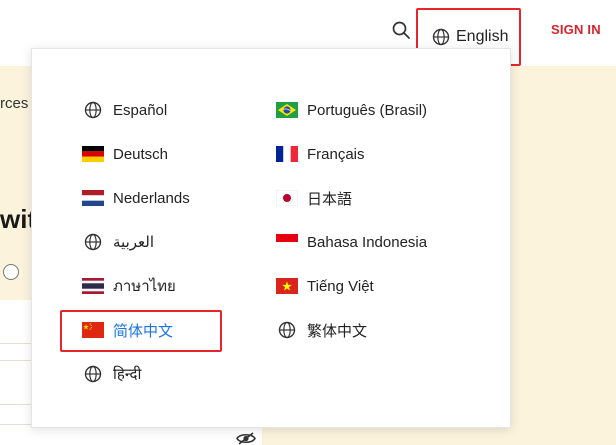  What do you see at coordinates (367, 242) in the screenshot?
I see `language-option-label: Bahasa Indonesia` at bounding box center [367, 242].